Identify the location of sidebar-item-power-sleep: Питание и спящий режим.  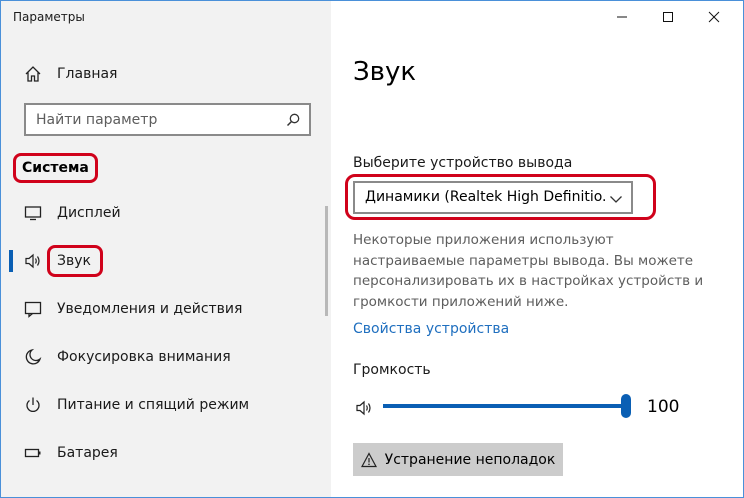
(163, 405).